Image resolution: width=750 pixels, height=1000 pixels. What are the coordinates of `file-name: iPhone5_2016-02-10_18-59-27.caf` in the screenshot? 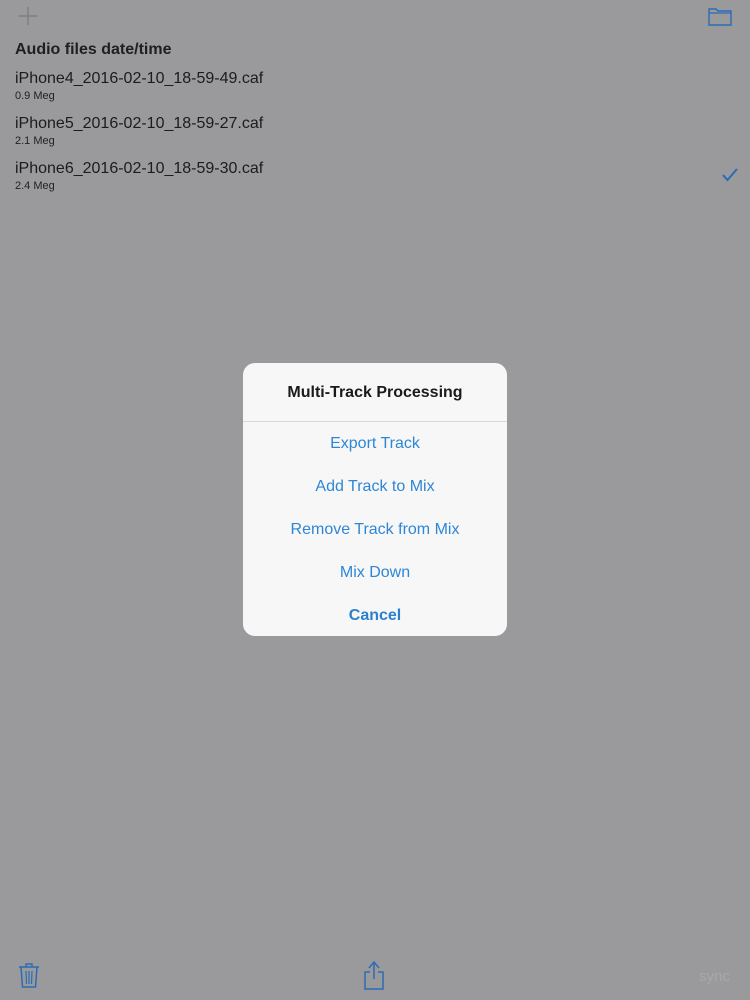 It's located at (139, 123).